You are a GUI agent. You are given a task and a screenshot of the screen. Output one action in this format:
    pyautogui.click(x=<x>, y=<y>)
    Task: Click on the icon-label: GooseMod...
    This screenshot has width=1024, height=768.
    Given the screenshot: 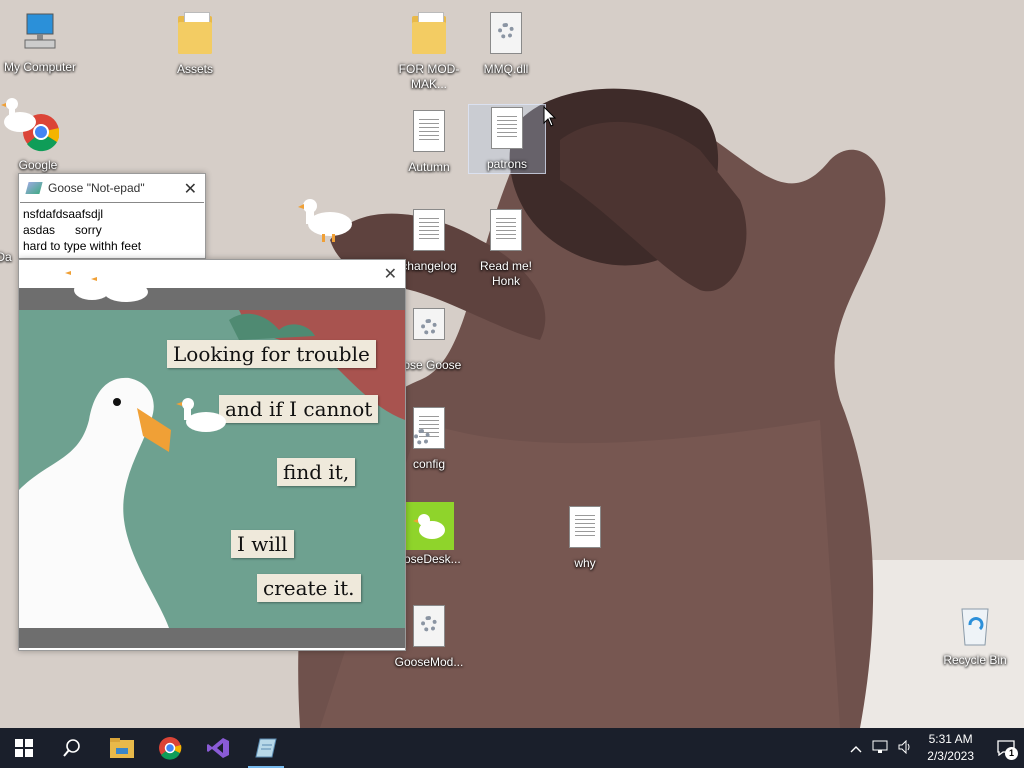 What is the action you would take?
    pyautogui.click(x=429, y=662)
    